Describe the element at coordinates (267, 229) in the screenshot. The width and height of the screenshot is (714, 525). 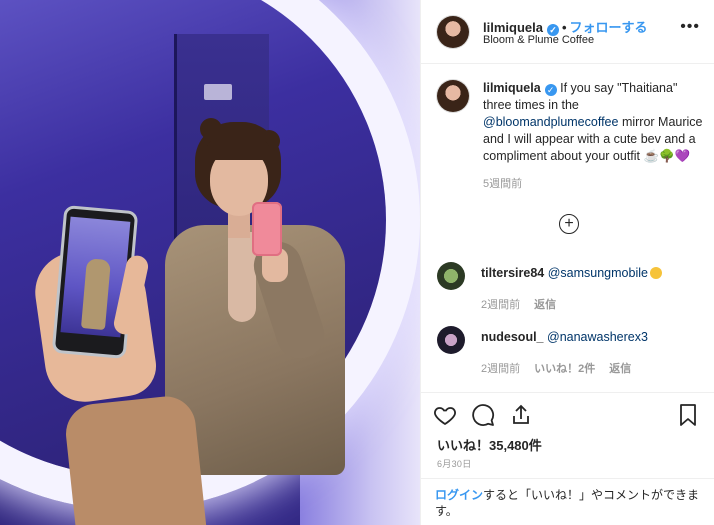
I see `pink-phone` at that location.